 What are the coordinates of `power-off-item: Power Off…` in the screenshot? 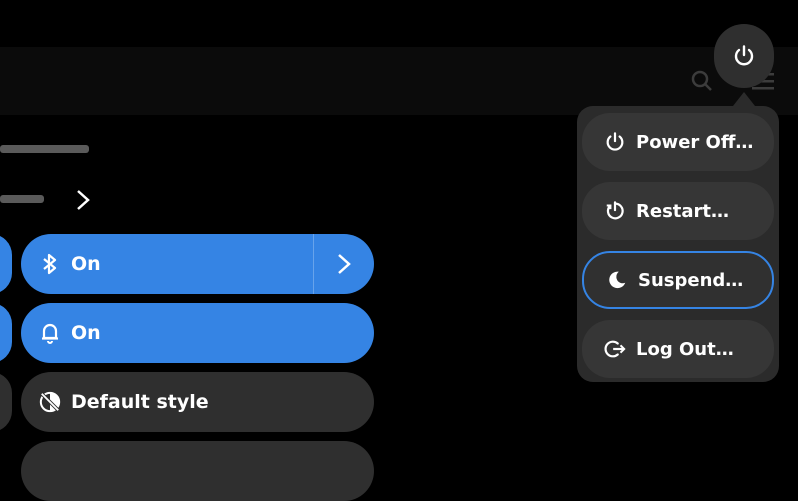 It's located at (678, 142).